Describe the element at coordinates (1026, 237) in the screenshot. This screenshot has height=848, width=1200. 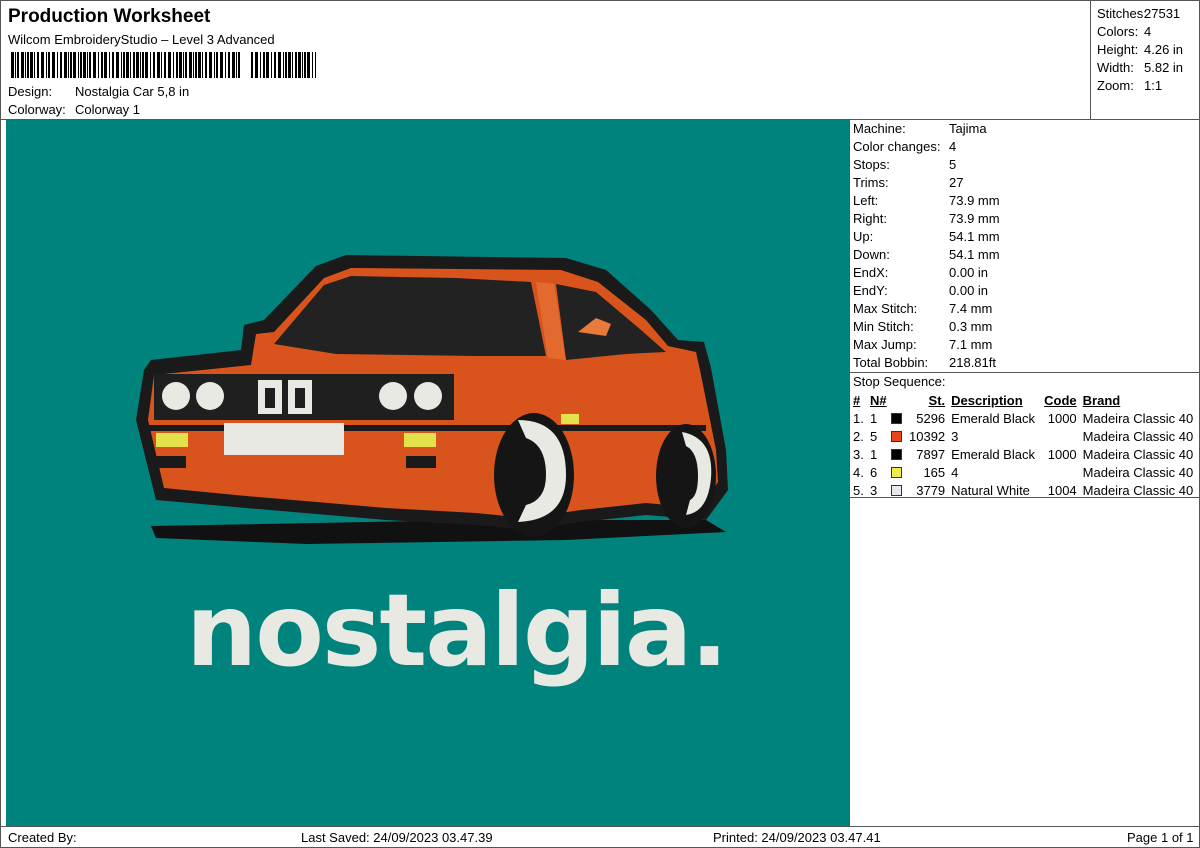
I see `machine-stat-row: Up: 54.1 mm` at that location.